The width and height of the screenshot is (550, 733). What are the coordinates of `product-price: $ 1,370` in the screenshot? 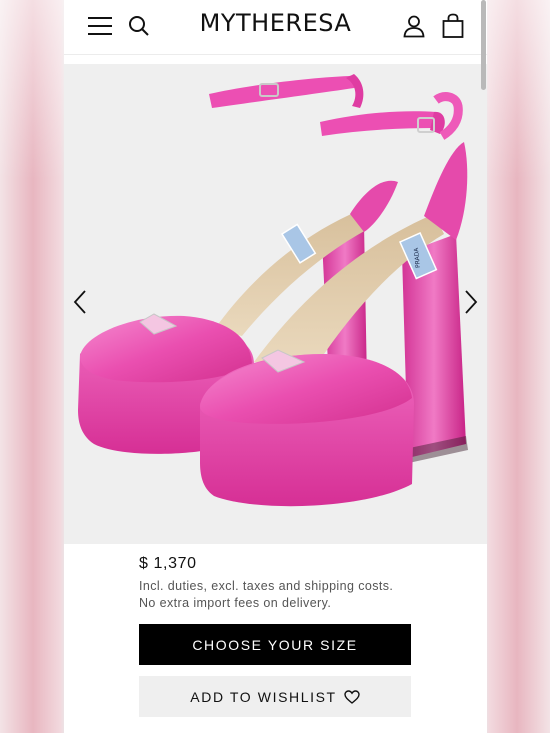 It's located at (168, 563).